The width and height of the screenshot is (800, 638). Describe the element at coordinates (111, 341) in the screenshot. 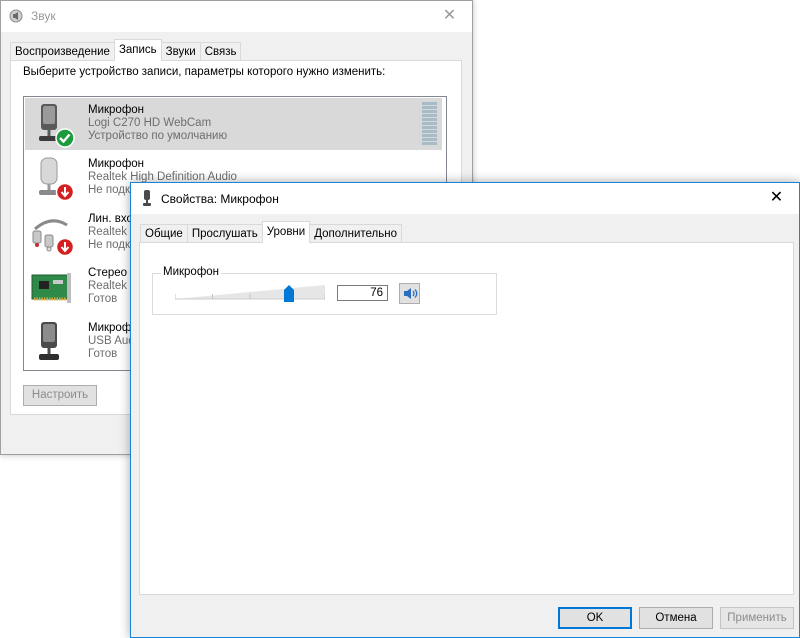

I see `device-driver: USB Aud` at that location.